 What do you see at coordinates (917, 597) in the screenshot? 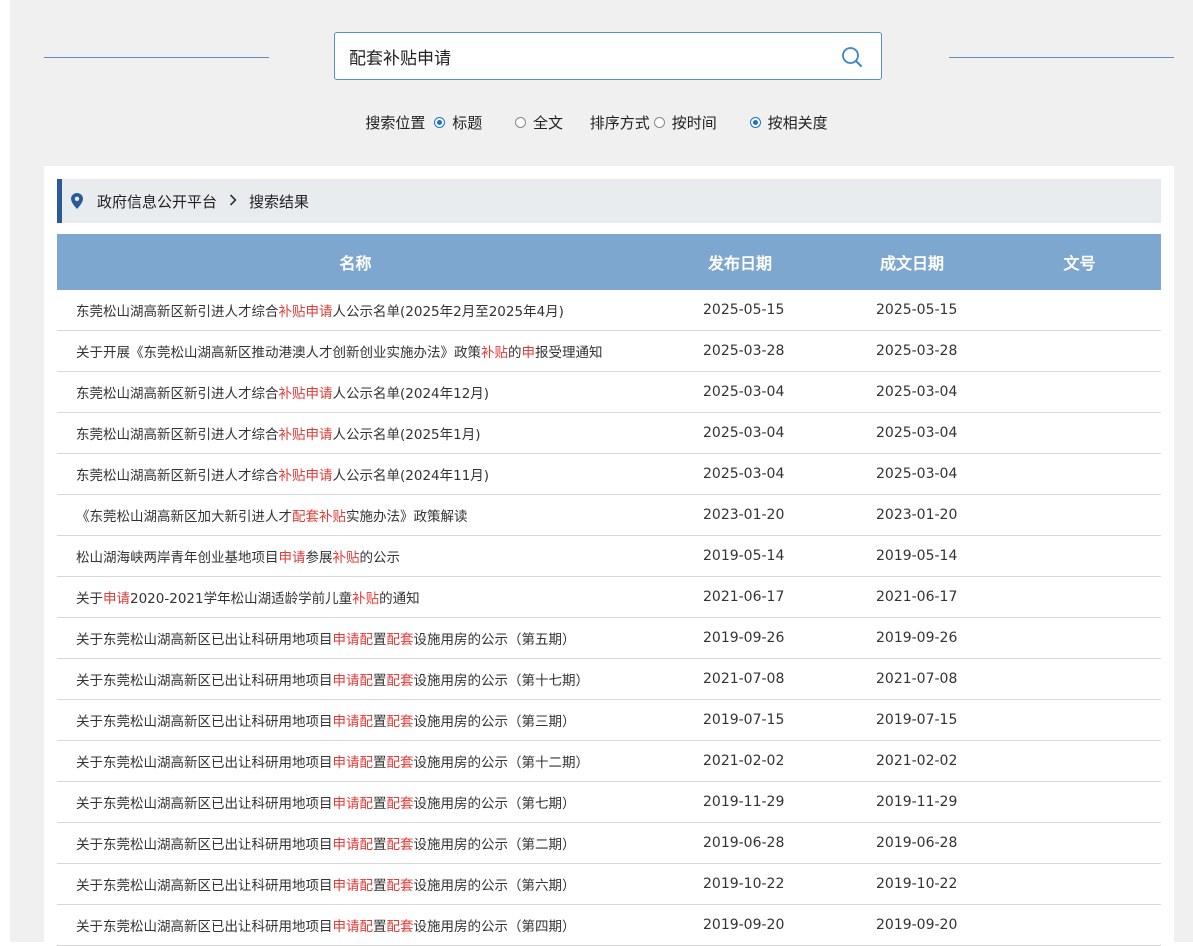
I see `written-date: 2021-06-17` at bounding box center [917, 597].